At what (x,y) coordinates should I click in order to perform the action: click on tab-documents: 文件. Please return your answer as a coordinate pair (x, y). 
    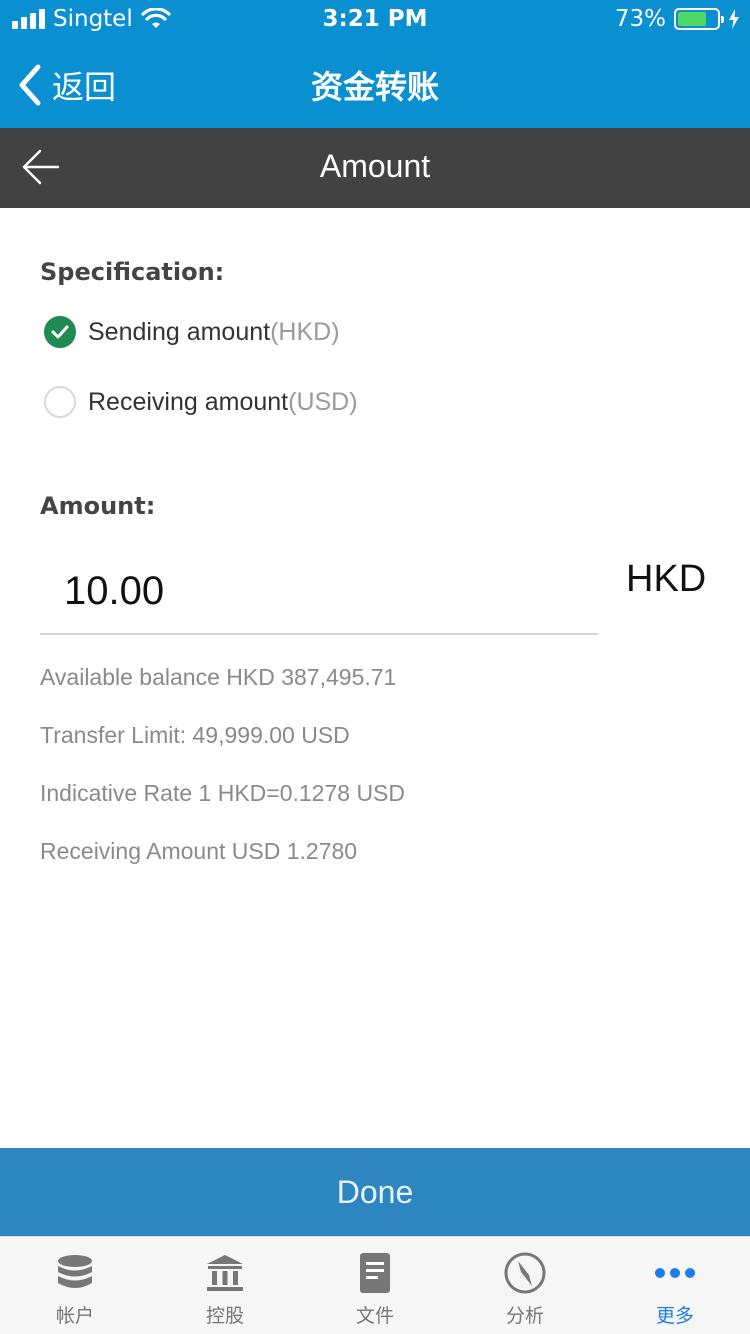
    Looking at the image, I should click on (375, 1285).